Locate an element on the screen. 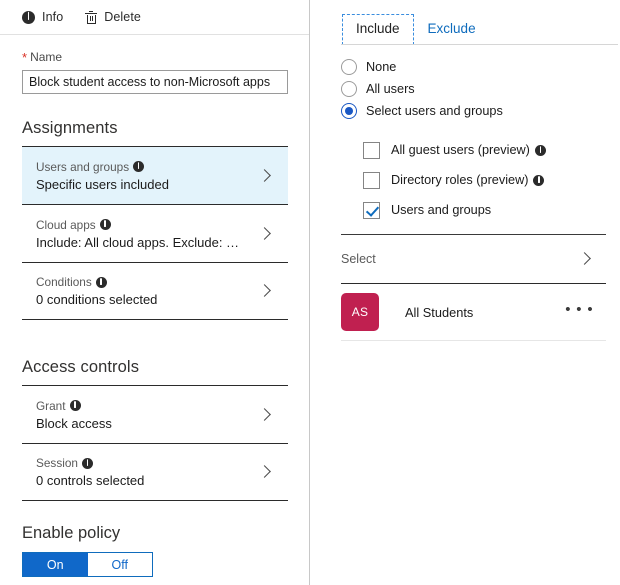 The image size is (620, 585). access-control-row-subtitle: 0 controls selected is located at coordinates (90, 480).